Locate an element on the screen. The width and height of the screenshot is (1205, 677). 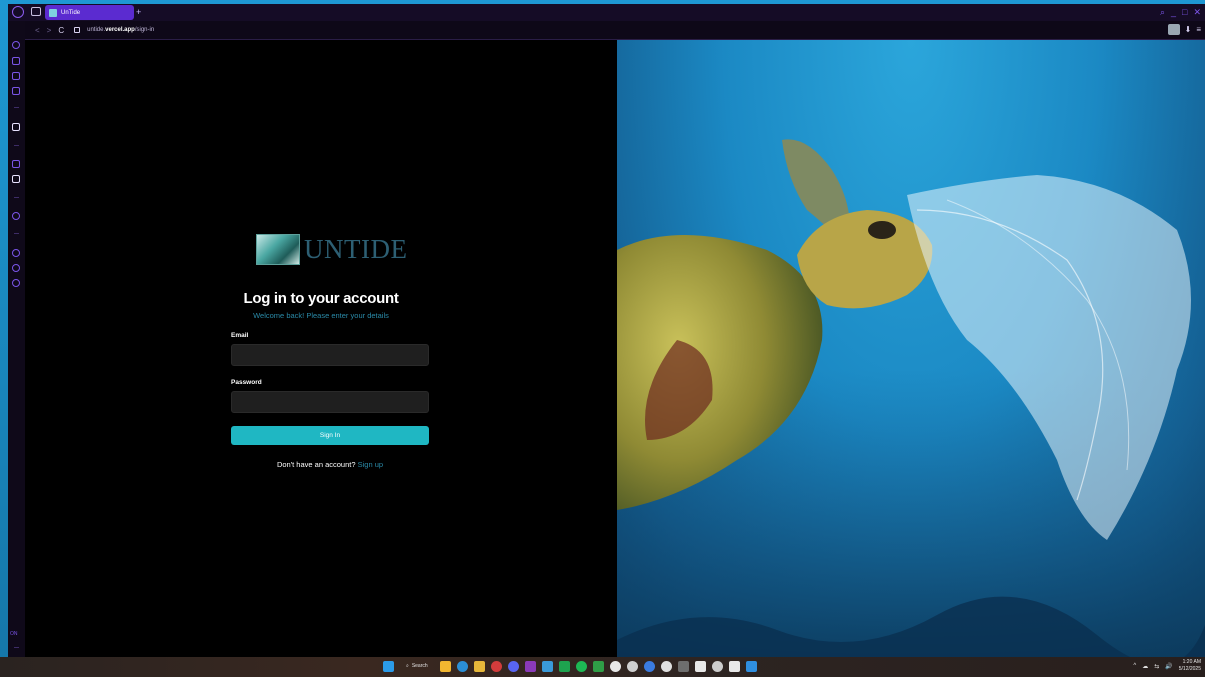
app-light-icon is located at coordinates (666, 666).